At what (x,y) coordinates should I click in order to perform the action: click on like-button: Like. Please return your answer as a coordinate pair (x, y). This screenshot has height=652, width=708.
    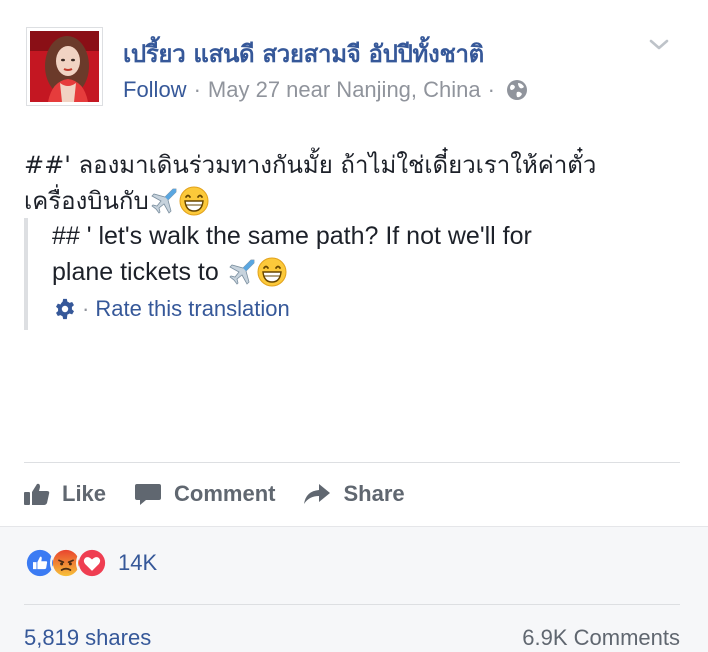
    Looking at the image, I should click on (65, 494).